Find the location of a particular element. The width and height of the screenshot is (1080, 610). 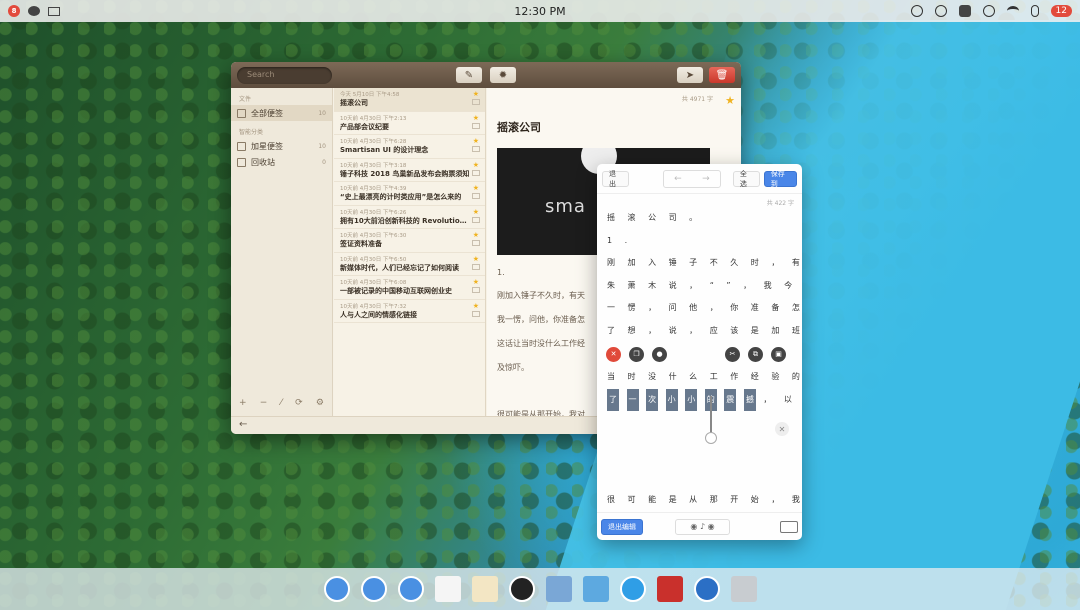

text-row: 刚 加 入 锤 子 不 久 时 ， 有 天 忽 然 听 is located at coordinates (699, 263).